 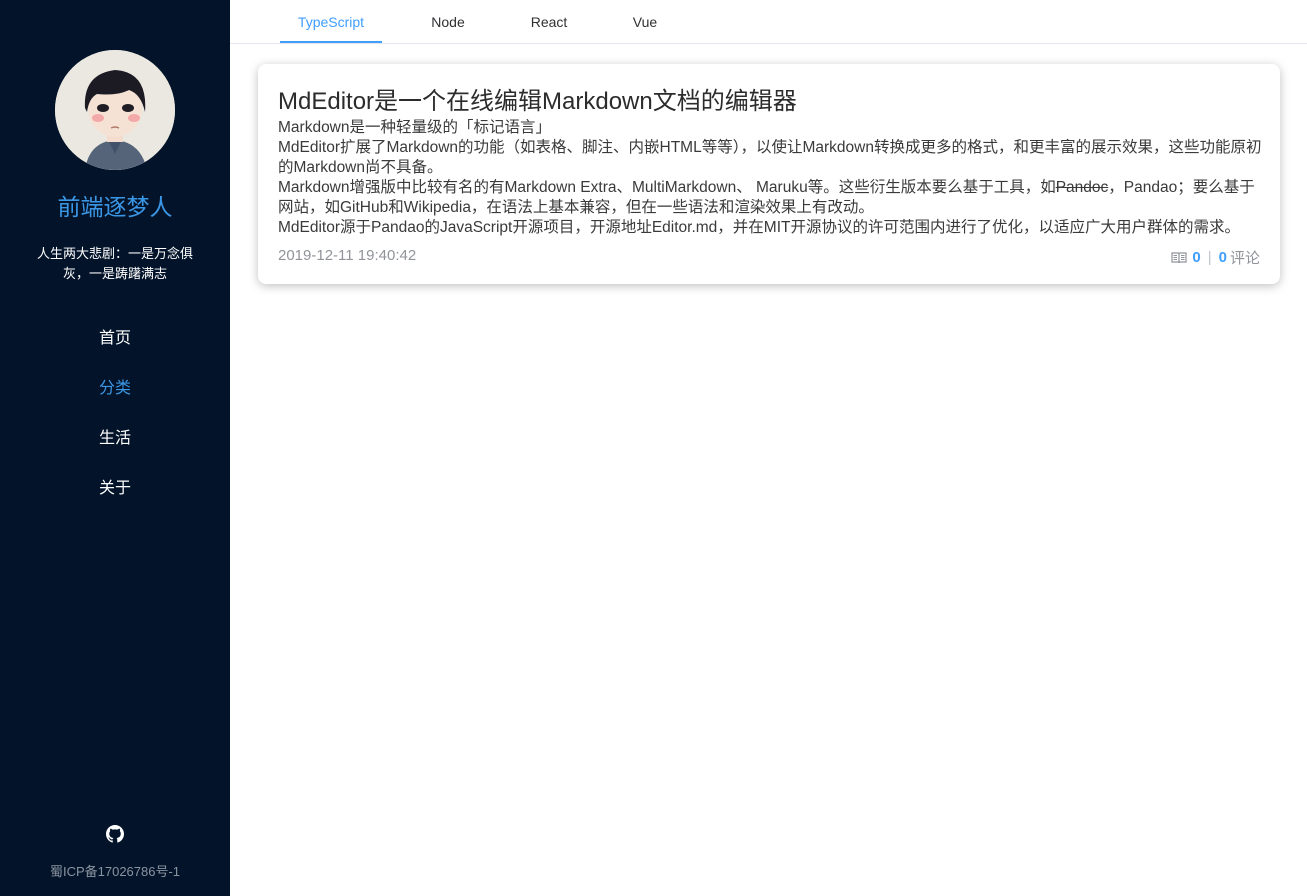 I want to click on strikethrough-text: Pandoc, so click(x=1082, y=187).